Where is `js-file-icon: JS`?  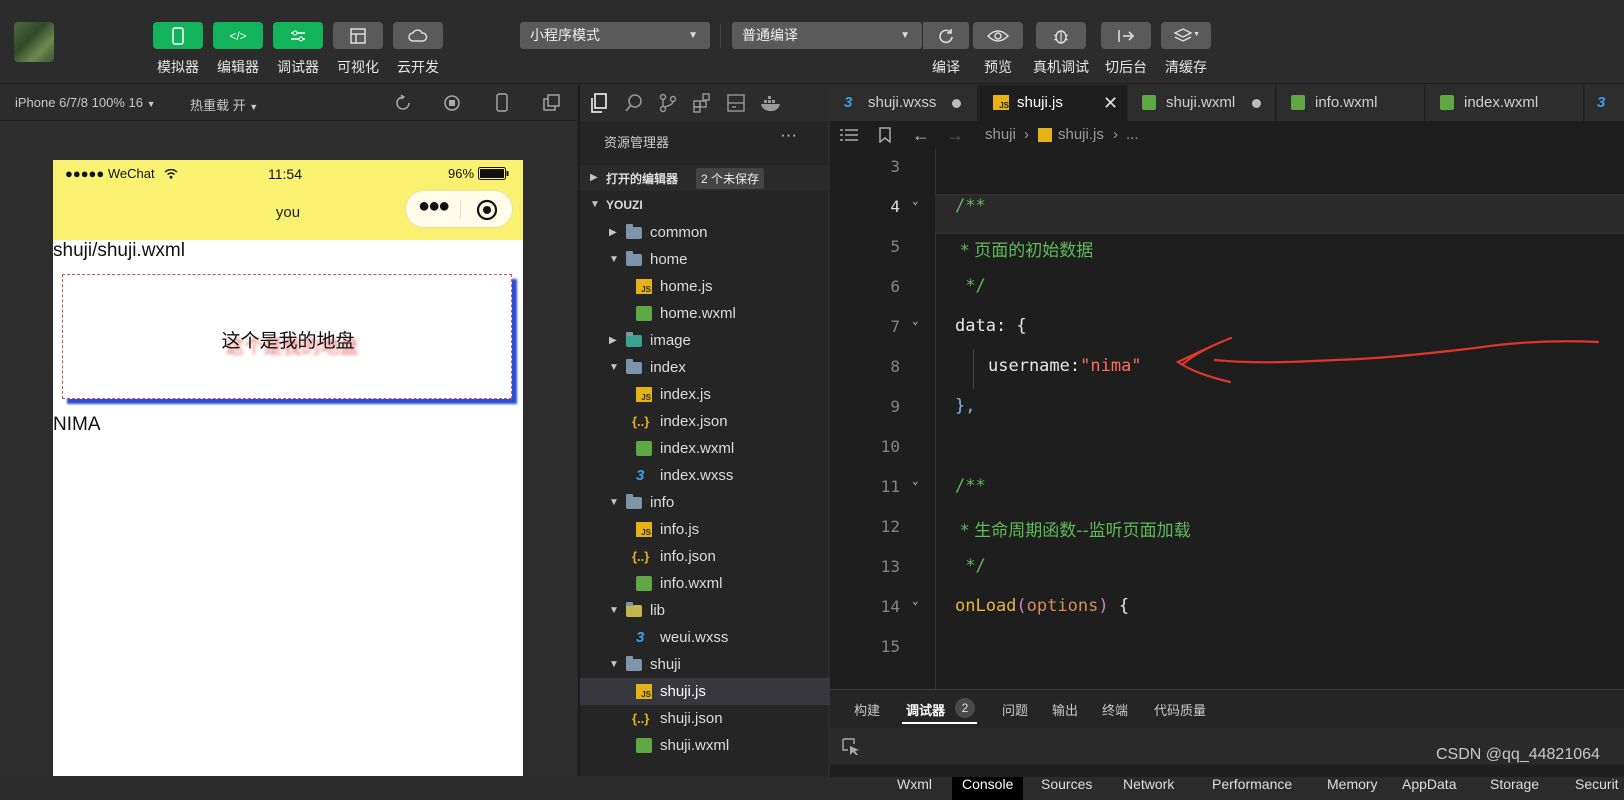 js-file-icon: JS is located at coordinates (644, 529).